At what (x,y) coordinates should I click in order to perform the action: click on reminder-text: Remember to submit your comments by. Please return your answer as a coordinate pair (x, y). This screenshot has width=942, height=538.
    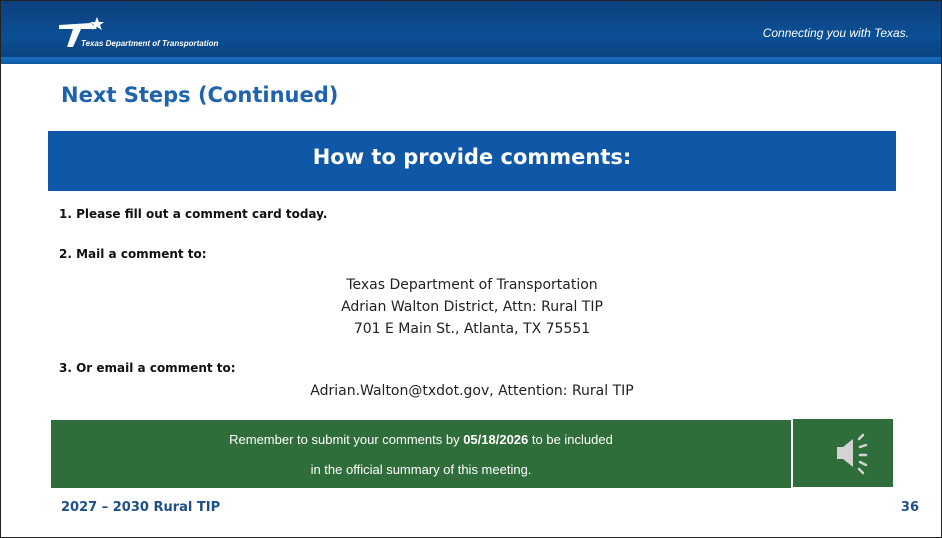
    Looking at the image, I should click on (346, 439).